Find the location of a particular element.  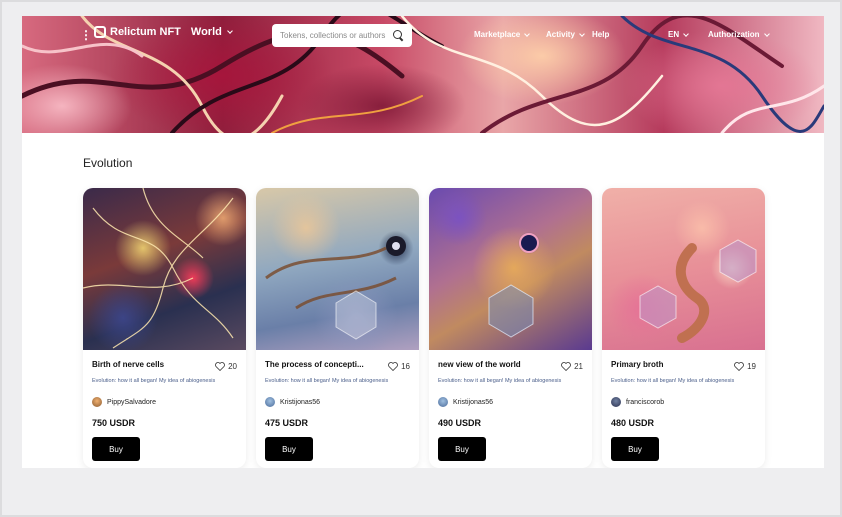

like-button: 16 is located at coordinates (399, 366).